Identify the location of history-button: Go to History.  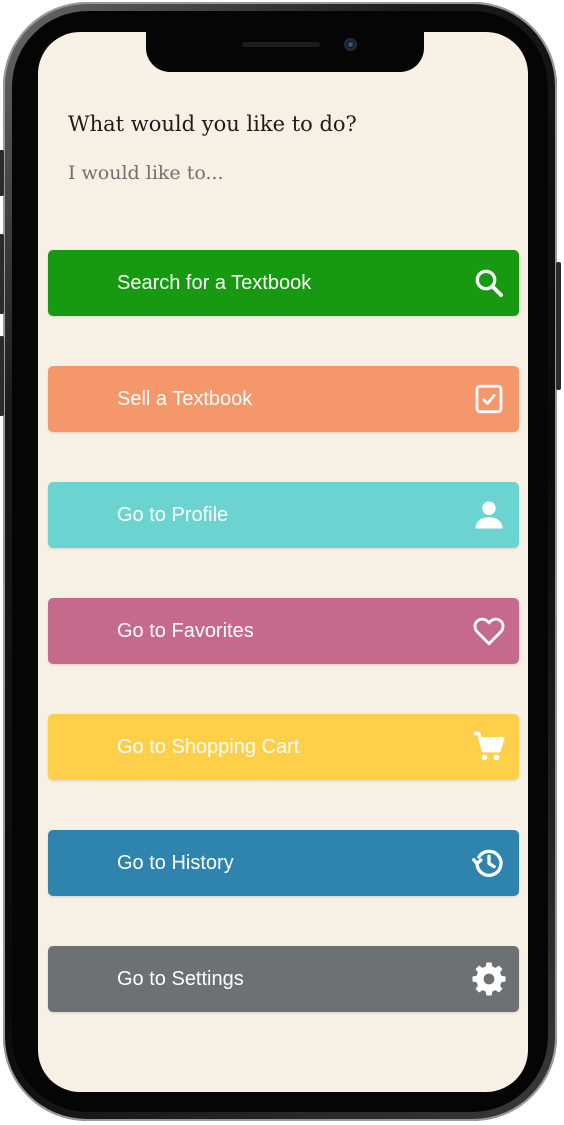
(283, 863).